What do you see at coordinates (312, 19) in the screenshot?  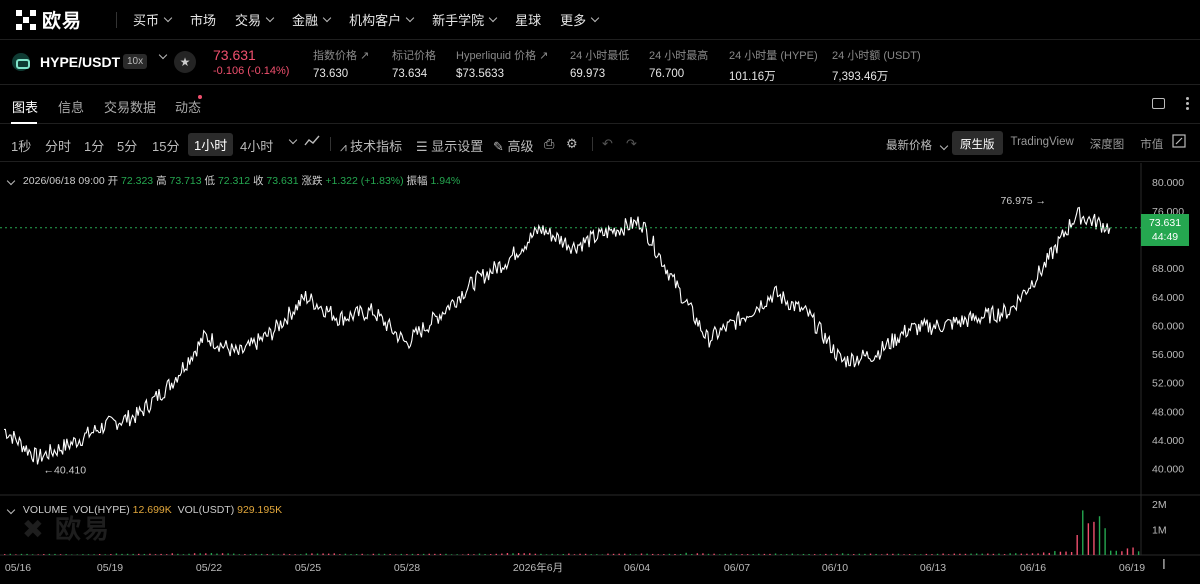 I see `nav-item: 金融` at bounding box center [312, 19].